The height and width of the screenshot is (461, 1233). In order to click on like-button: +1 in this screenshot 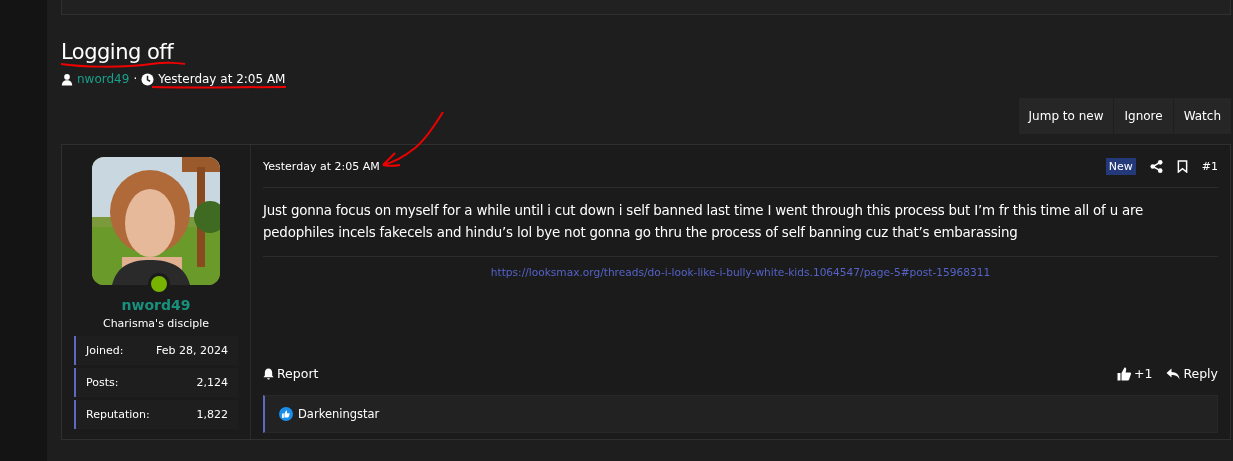, I will do `click(1134, 373)`.